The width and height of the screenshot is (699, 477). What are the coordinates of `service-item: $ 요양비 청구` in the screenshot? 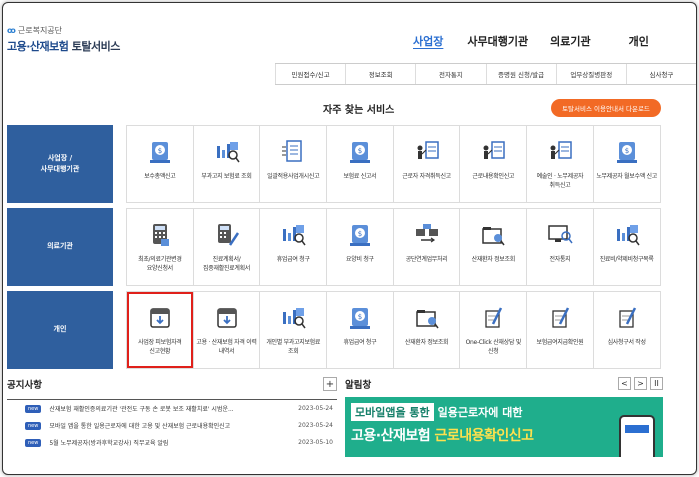 It's located at (360, 247).